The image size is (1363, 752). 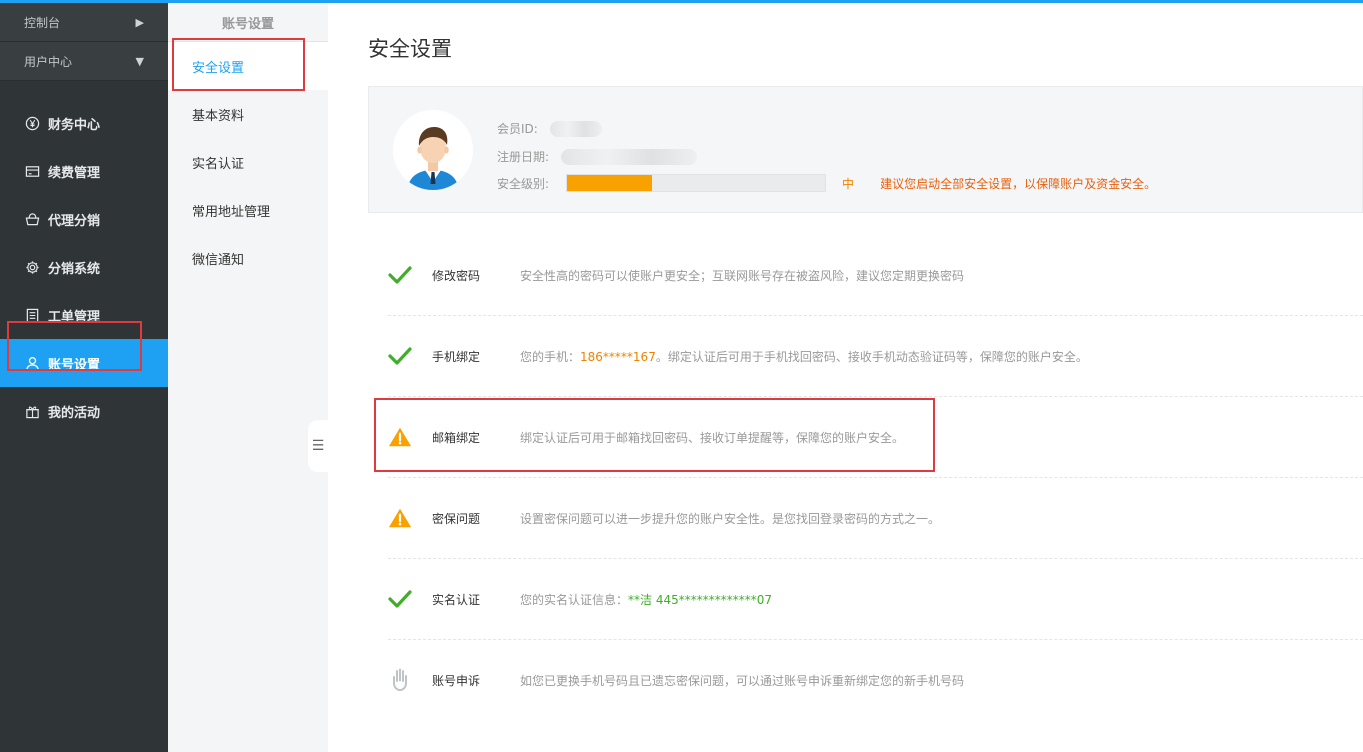 What do you see at coordinates (456, 275) in the screenshot?
I see `security-item-name: 修改密码` at bounding box center [456, 275].